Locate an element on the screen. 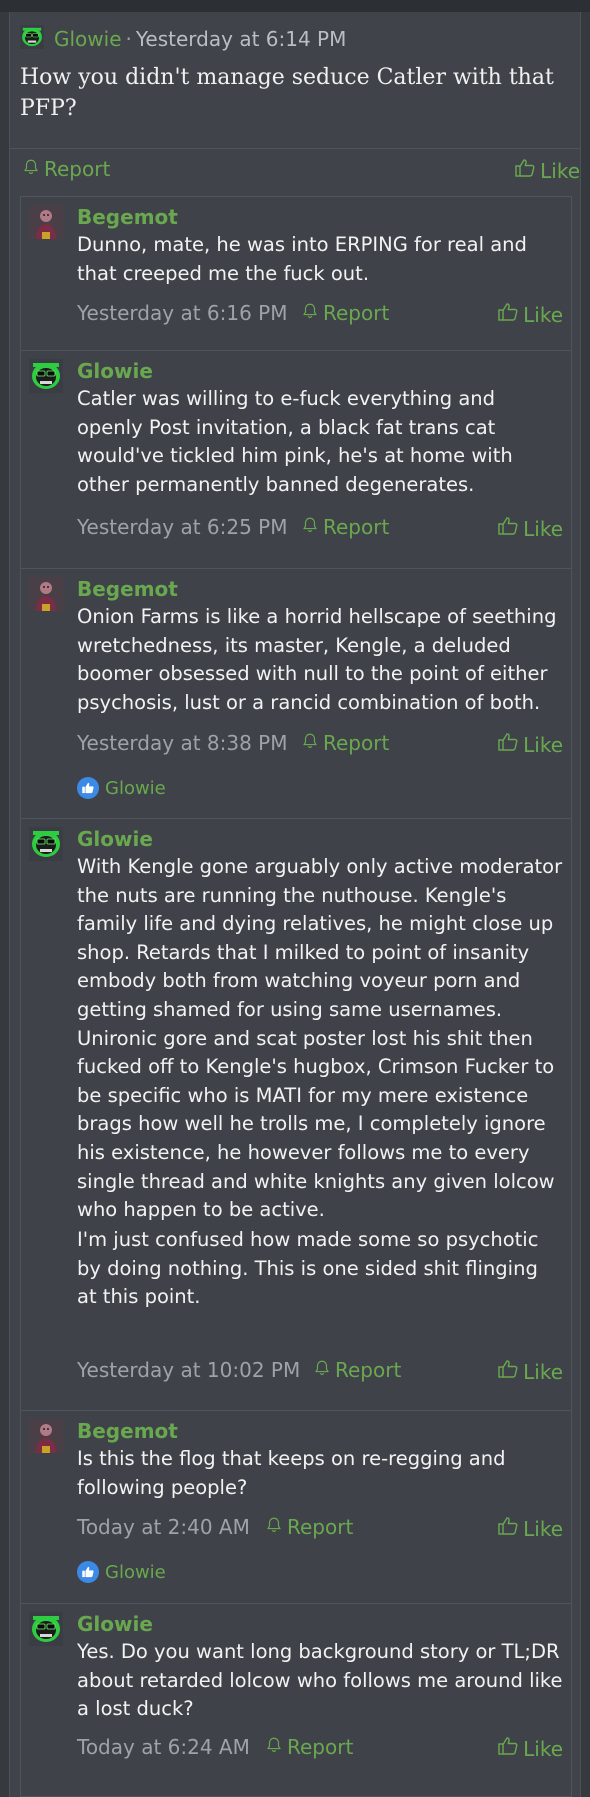 The width and height of the screenshot is (590, 1797). comment-timestamp: Today at 6:24 AM is located at coordinates (163, 1747).